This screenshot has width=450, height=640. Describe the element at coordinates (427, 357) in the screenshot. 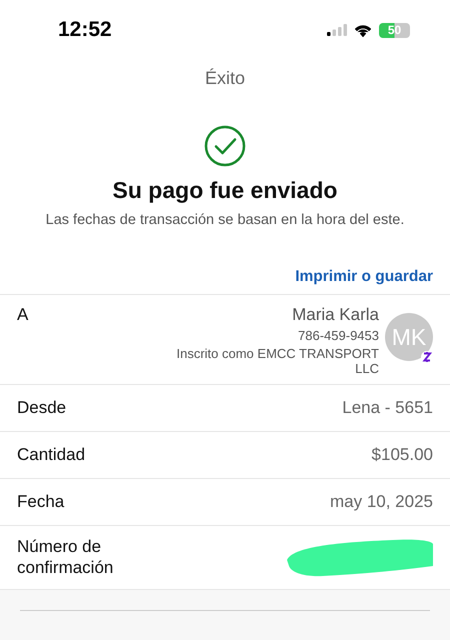

I see `zelle-badge-icon` at that location.